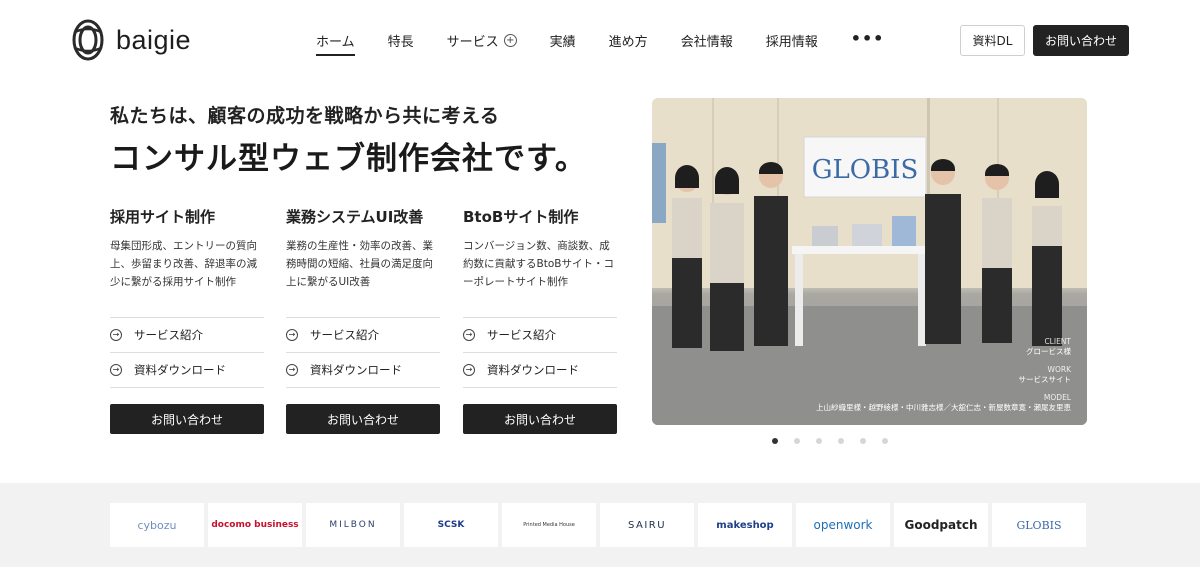  What do you see at coordinates (163, 217) in the screenshot?
I see `service-title: 採用サイト制作` at bounding box center [163, 217].